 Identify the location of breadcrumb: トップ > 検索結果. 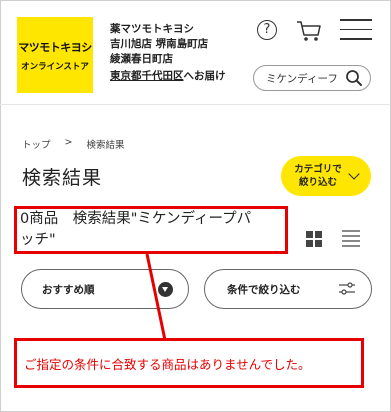
(73, 144).